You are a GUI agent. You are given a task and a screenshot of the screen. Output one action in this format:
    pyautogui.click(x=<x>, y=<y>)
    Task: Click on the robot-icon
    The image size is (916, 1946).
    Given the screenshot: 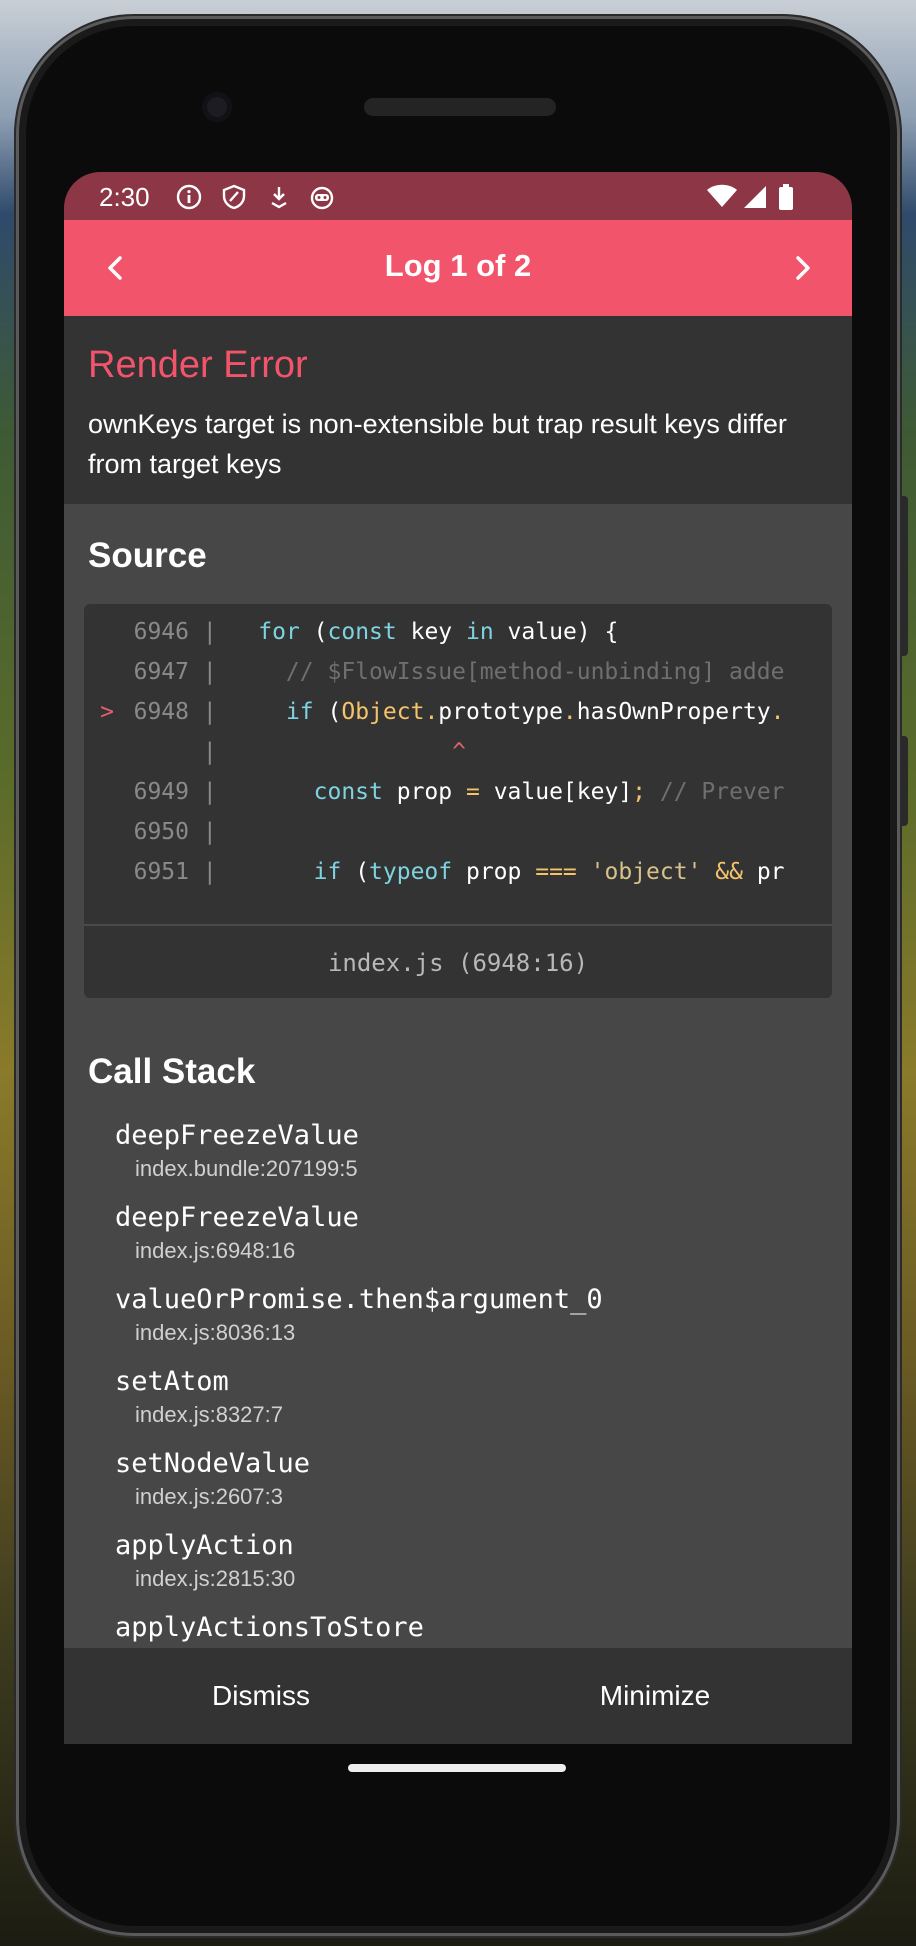 What is the action you would take?
    pyautogui.click(x=322, y=198)
    